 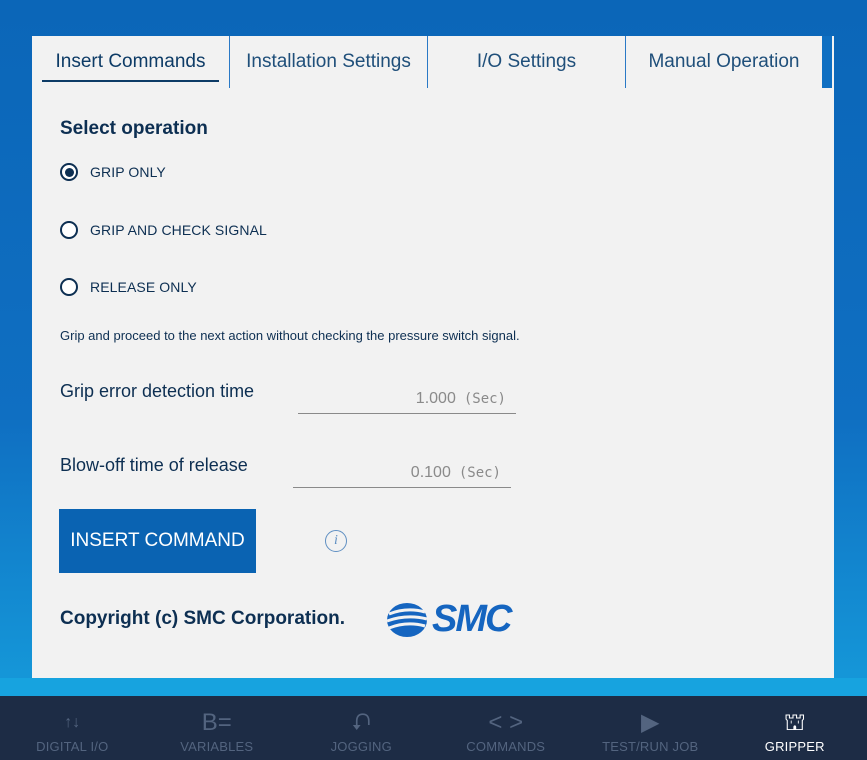 I want to click on nav-label: VARIABLES, so click(x=217, y=746).